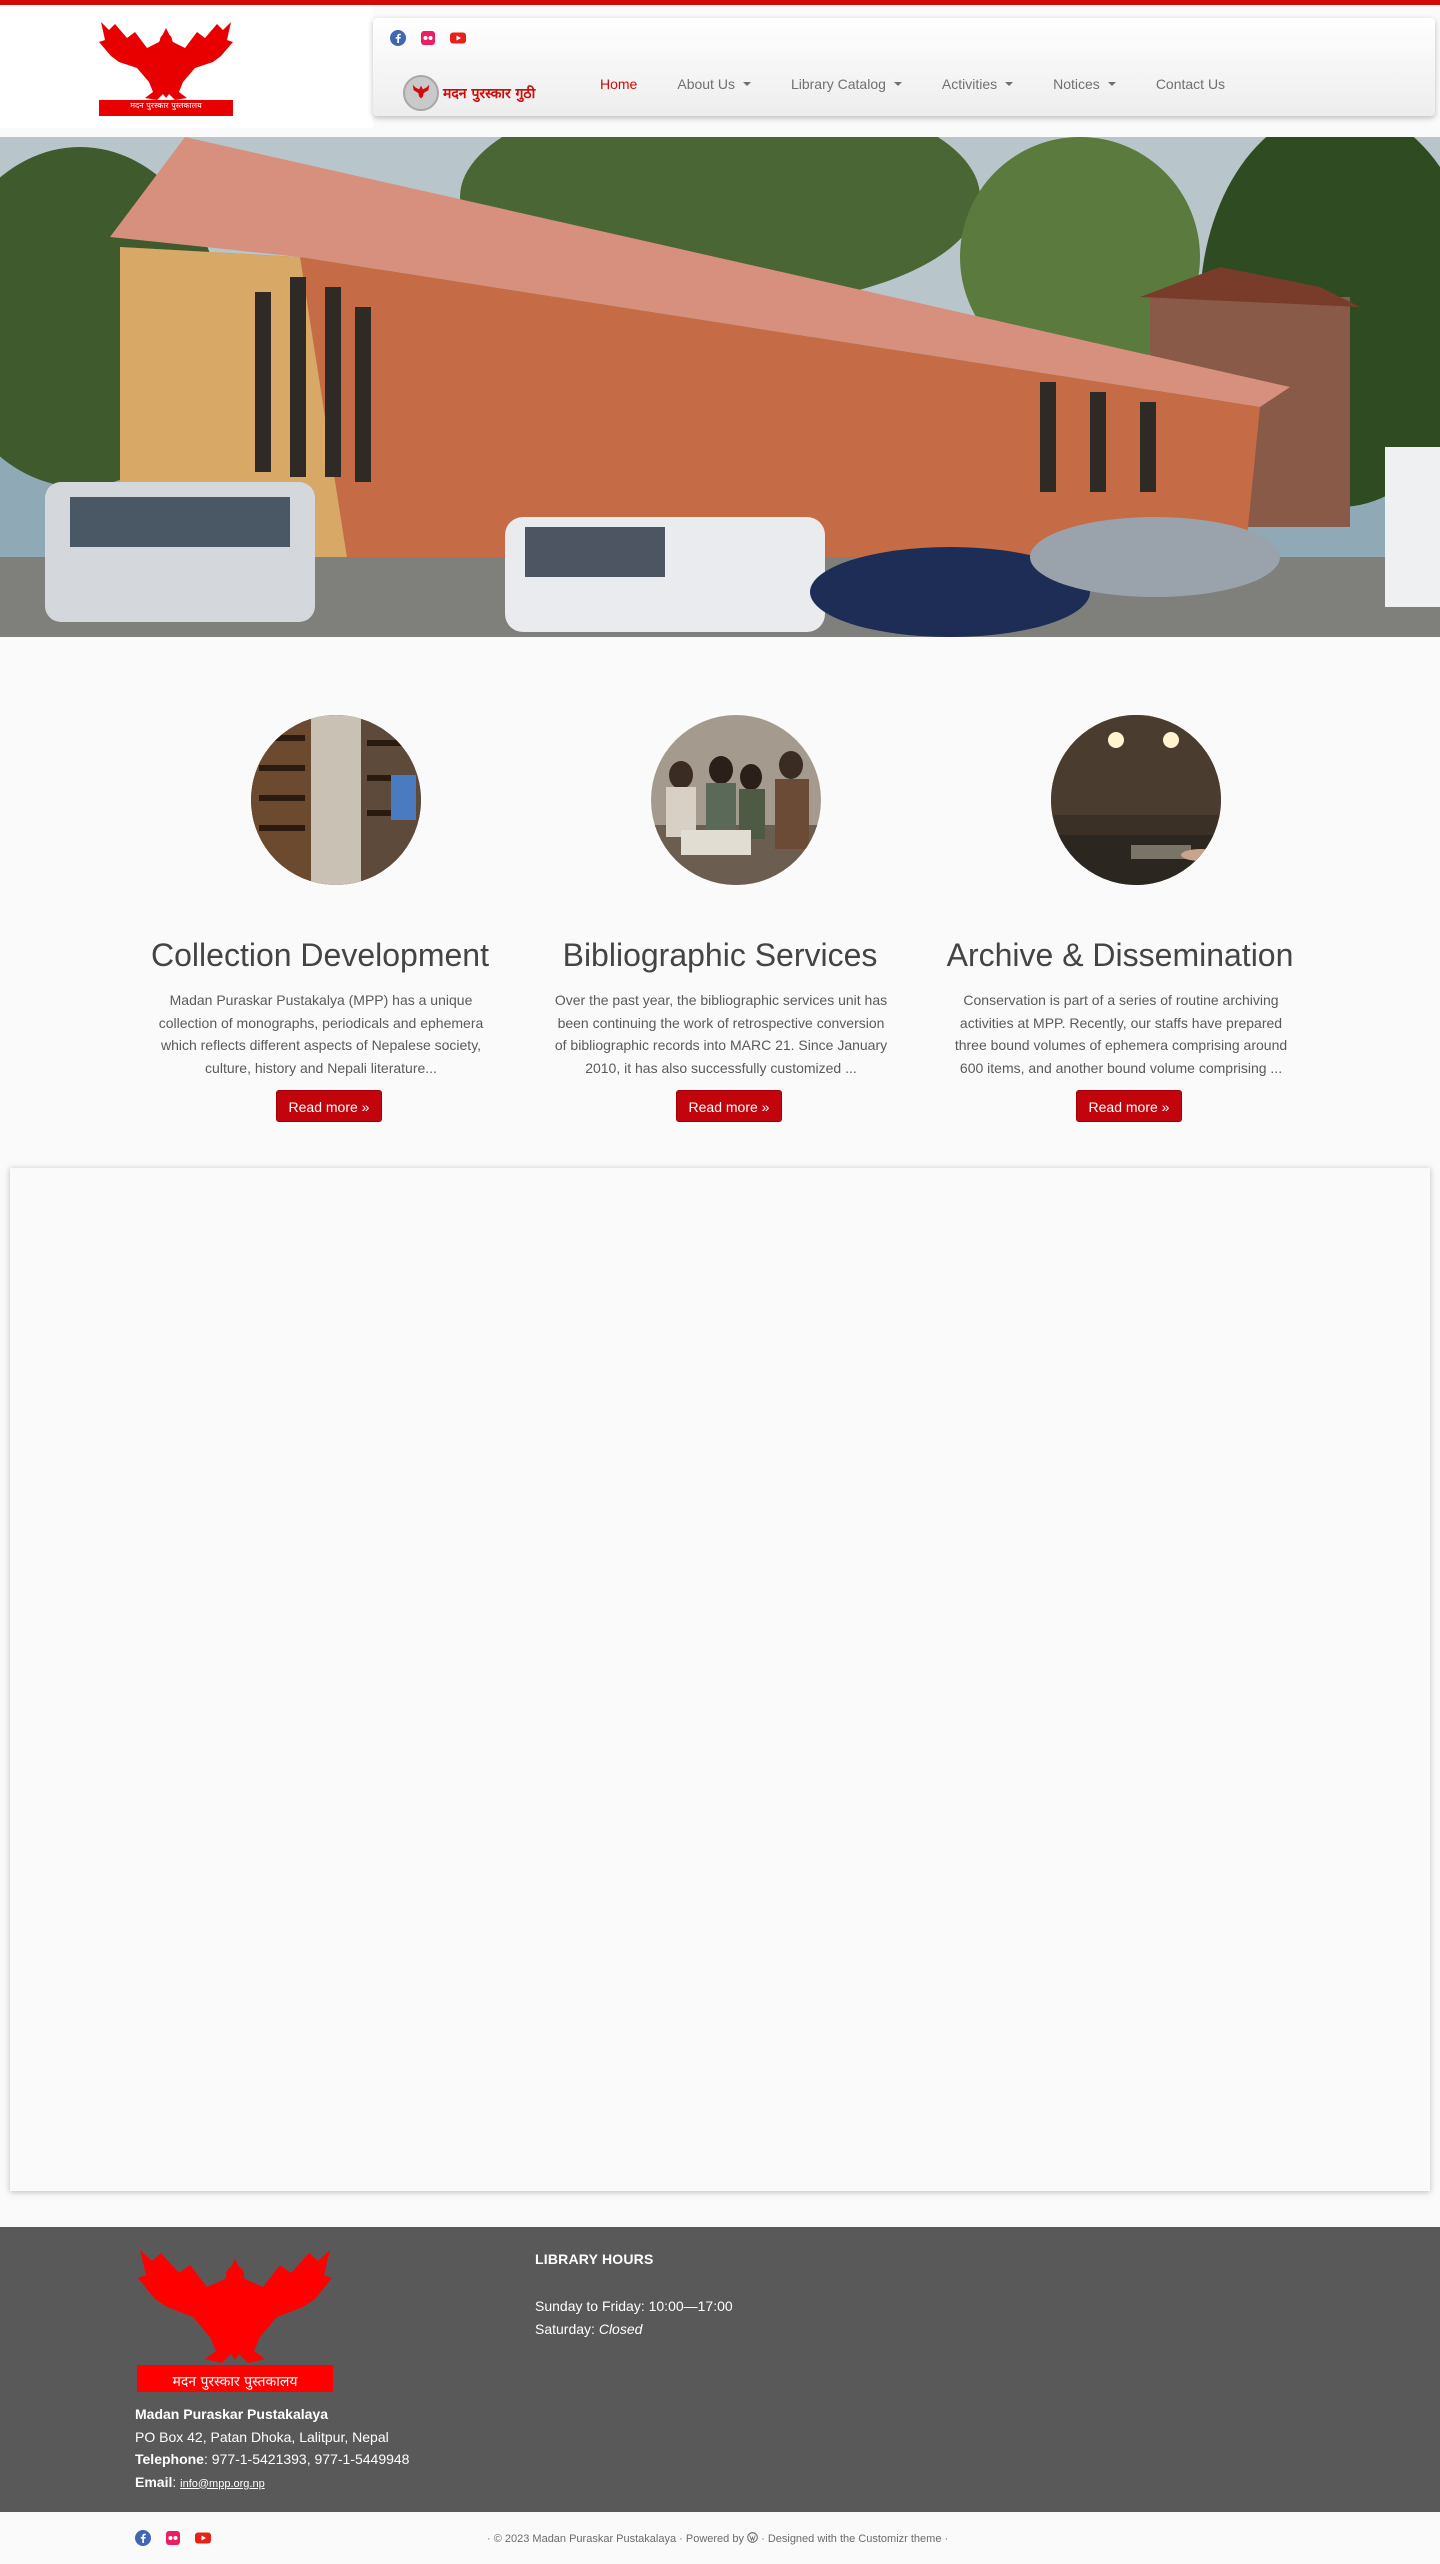 The image size is (1440, 2564). I want to click on header-social-links, so click(428, 38).